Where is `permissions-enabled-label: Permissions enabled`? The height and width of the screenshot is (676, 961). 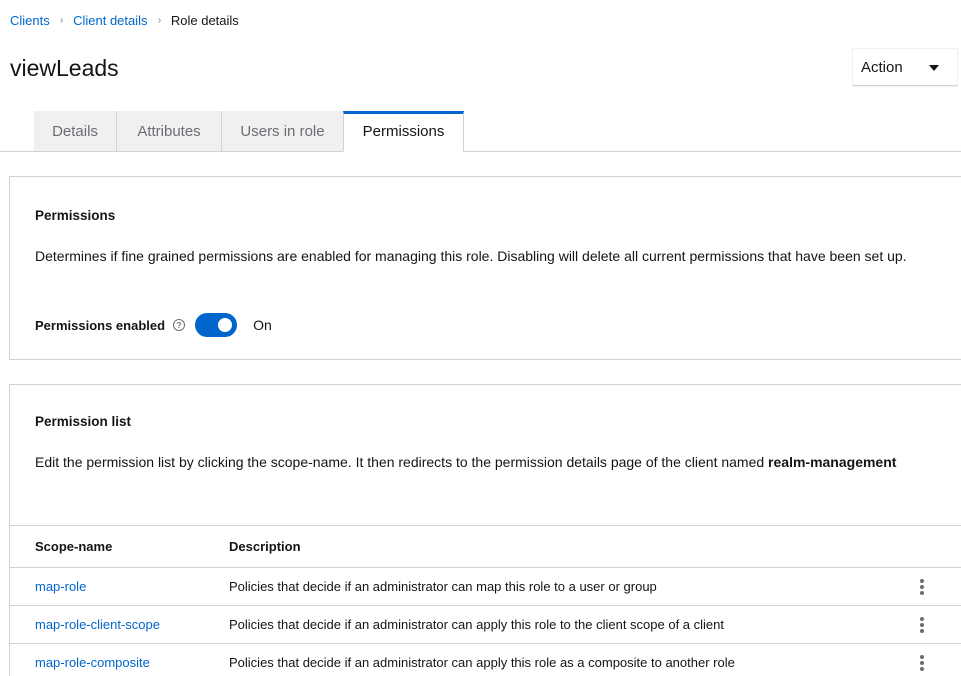 permissions-enabled-label: Permissions enabled is located at coordinates (100, 325).